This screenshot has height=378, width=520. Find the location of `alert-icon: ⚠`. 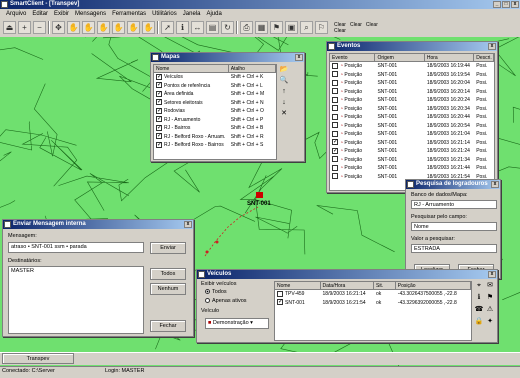

alert-icon: ⚠ is located at coordinates (490, 310).